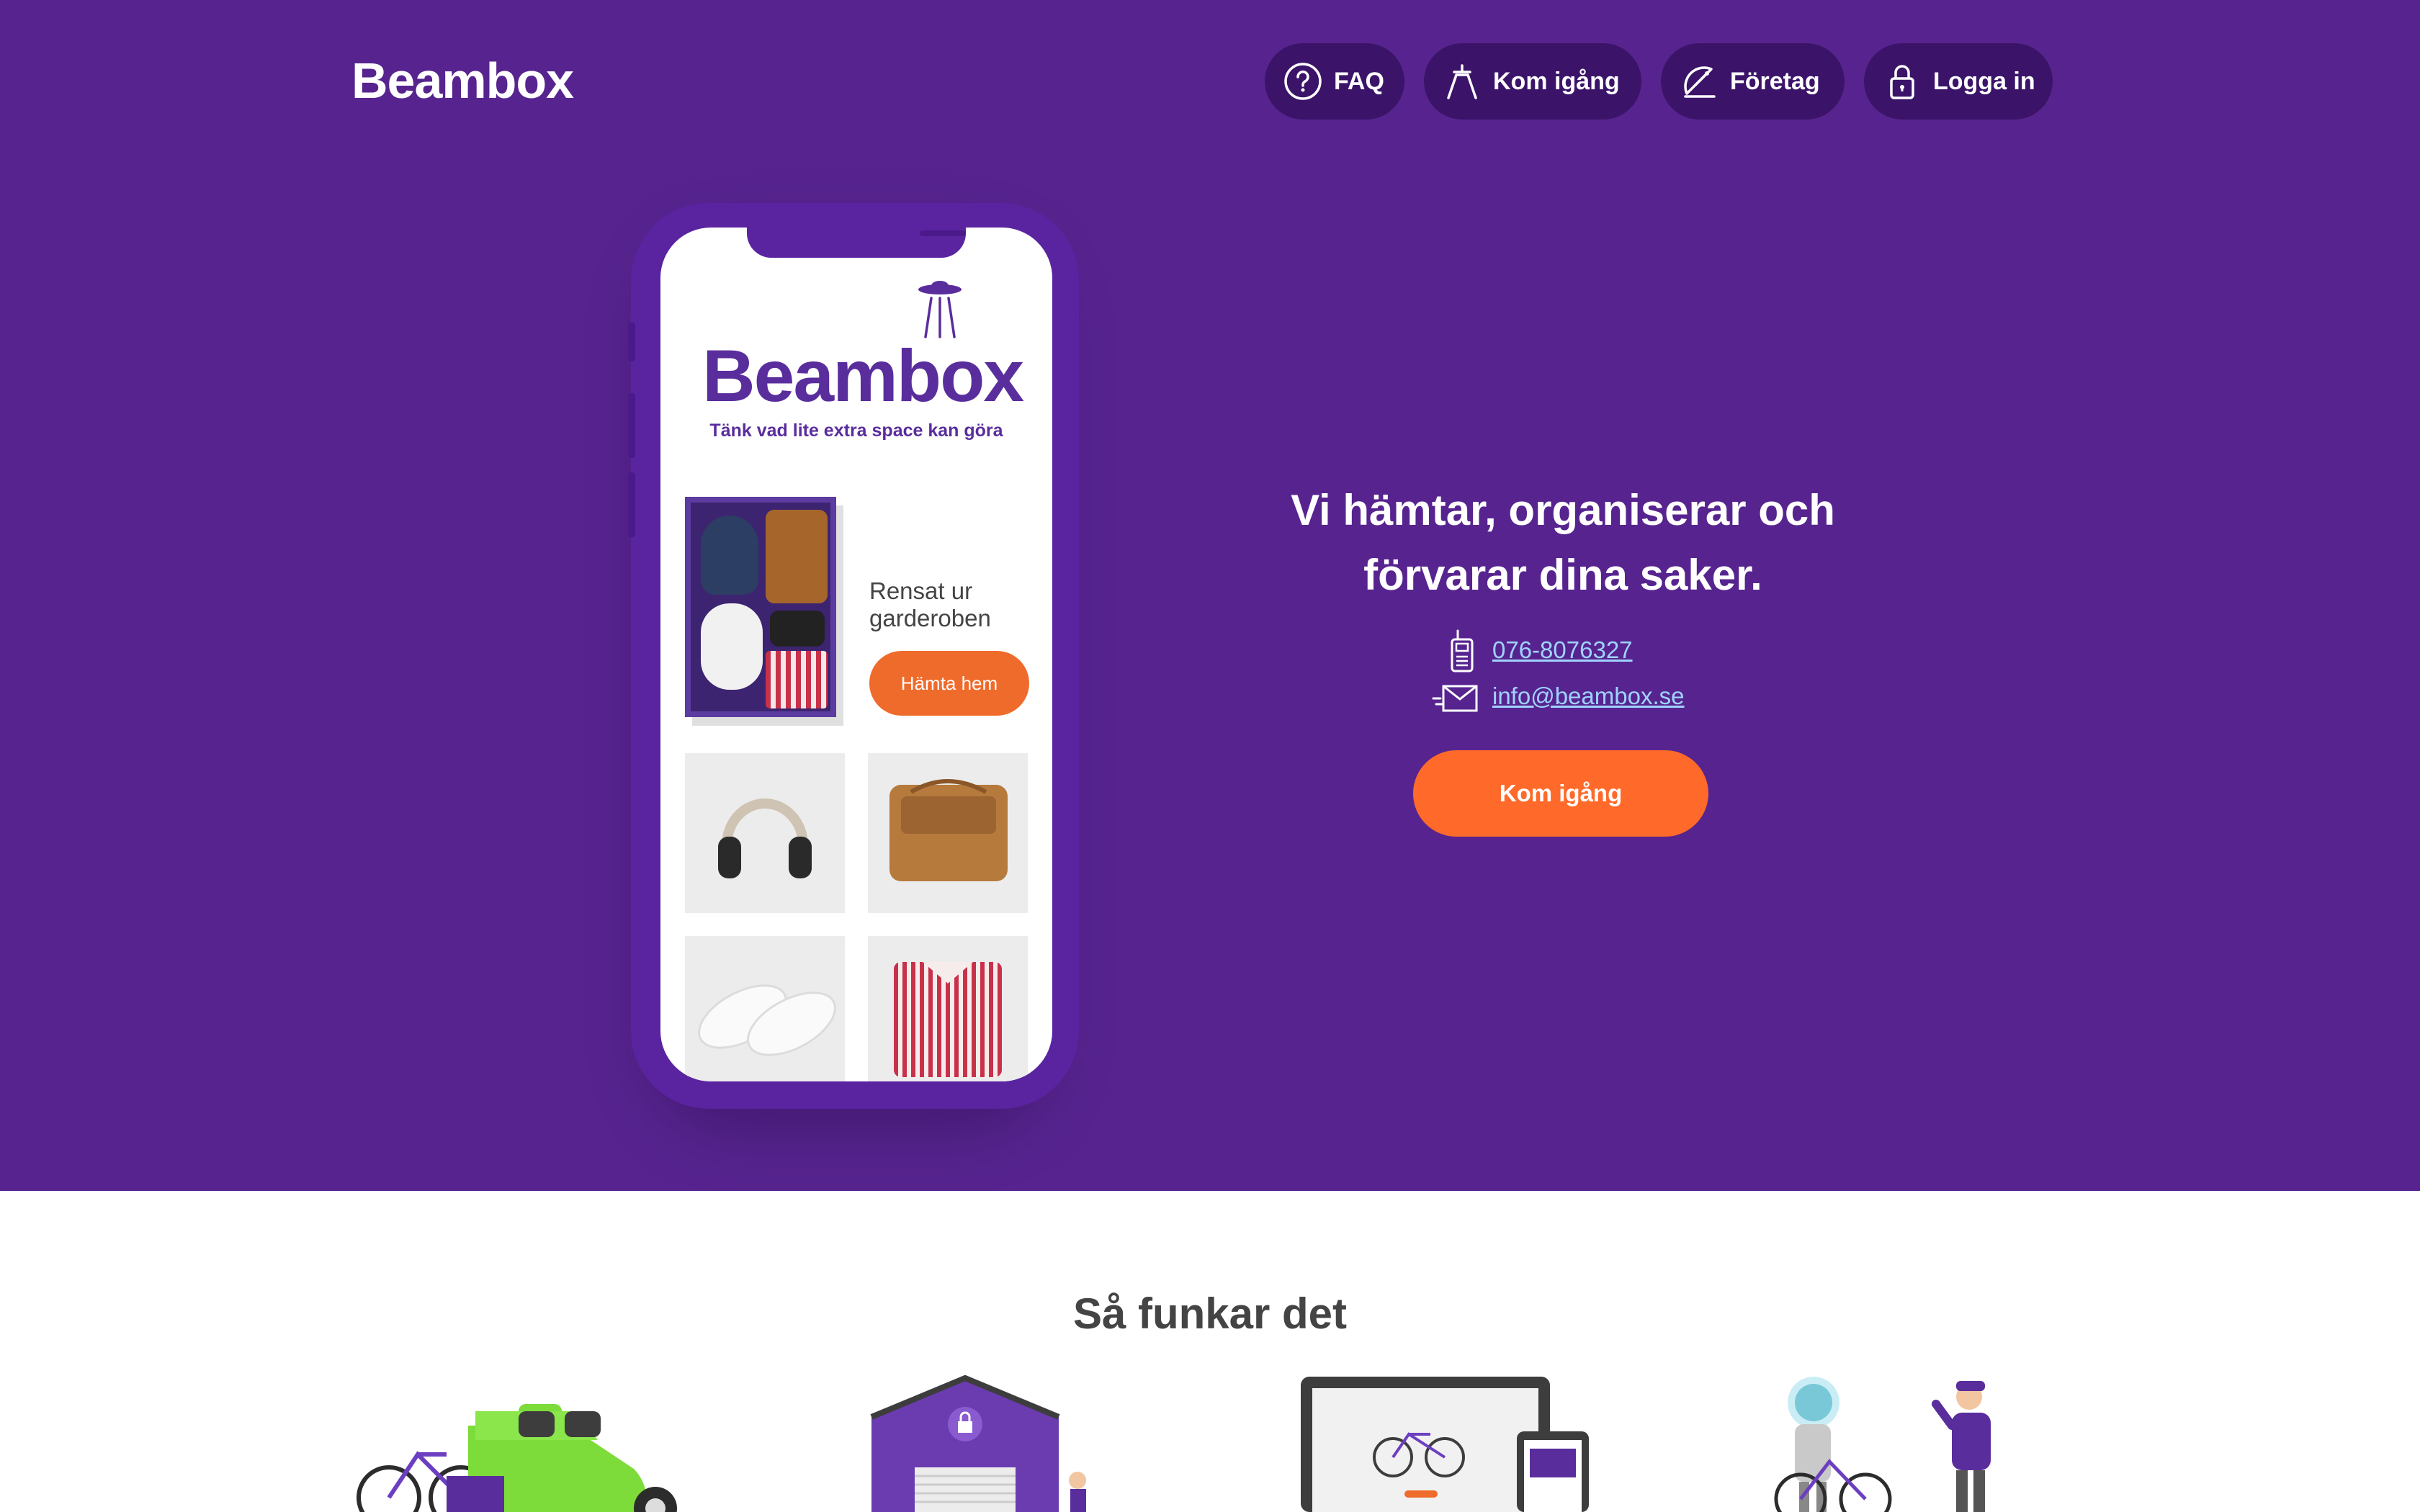  Describe the element at coordinates (1984, 81) in the screenshot. I see `nav-logga-in-label: Logga in` at that location.